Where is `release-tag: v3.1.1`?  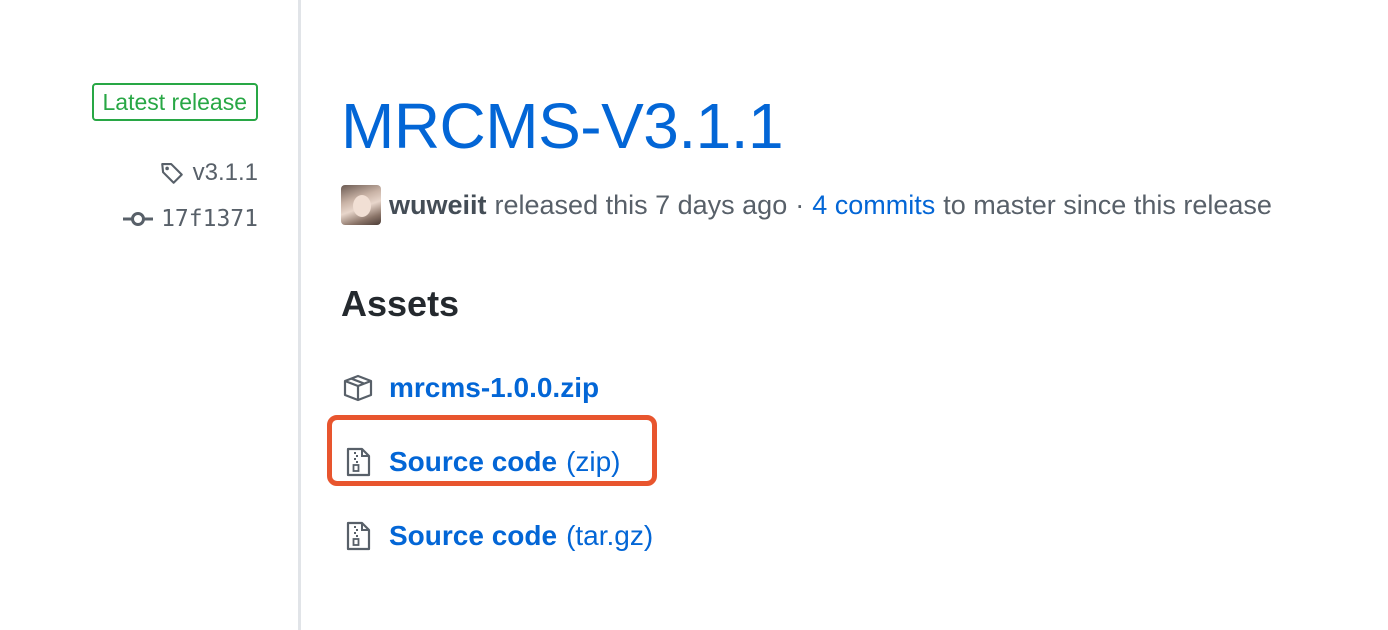
release-tag: v3.1.1 is located at coordinates (208, 173).